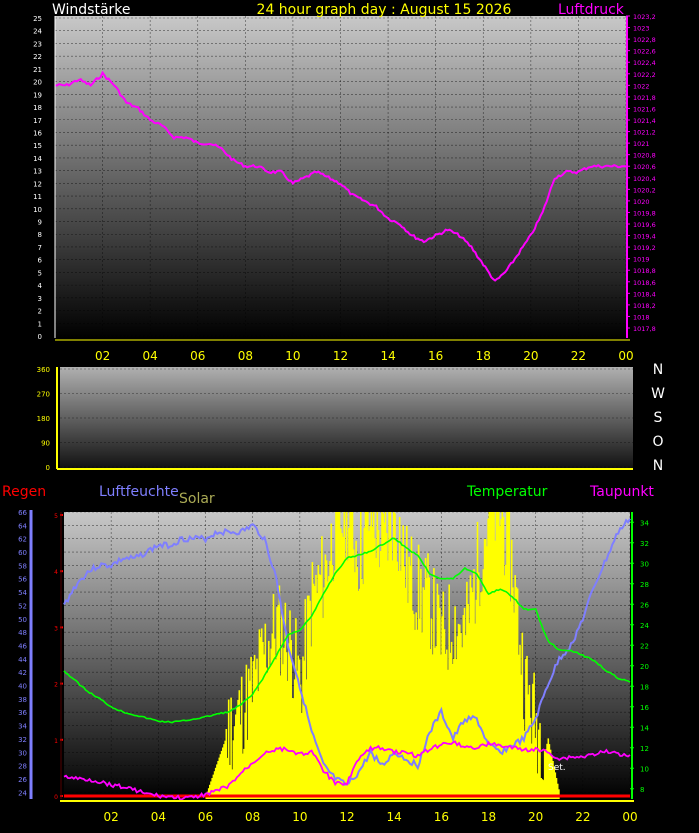 The height and width of the screenshot is (833, 699). I want to click on top-right-tick-label: 1018,4, so click(644, 294).